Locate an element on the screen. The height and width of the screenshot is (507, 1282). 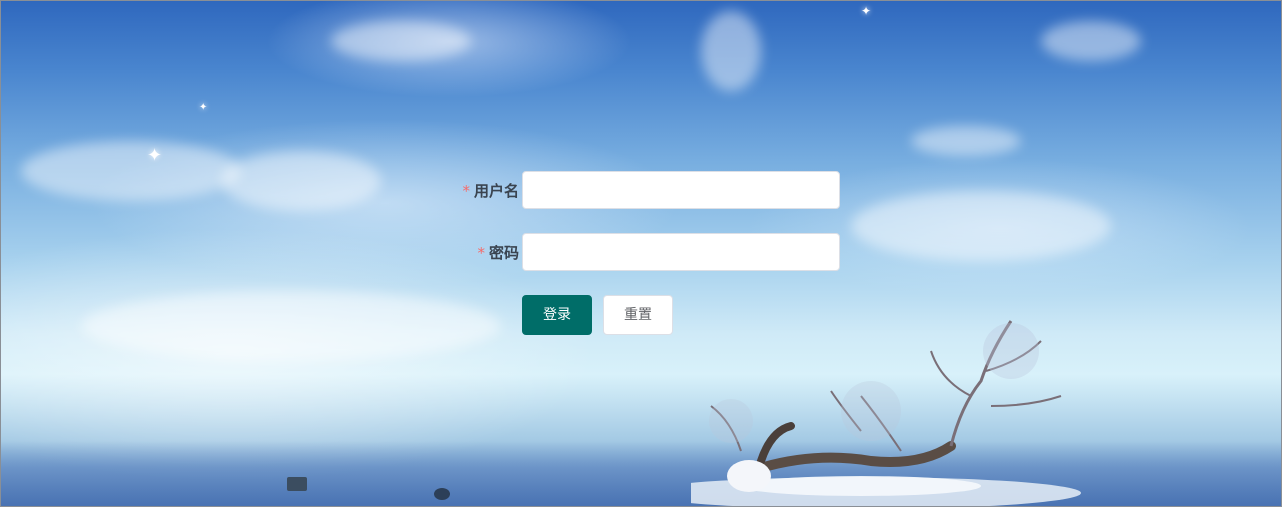
username-input is located at coordinates (681, 190).